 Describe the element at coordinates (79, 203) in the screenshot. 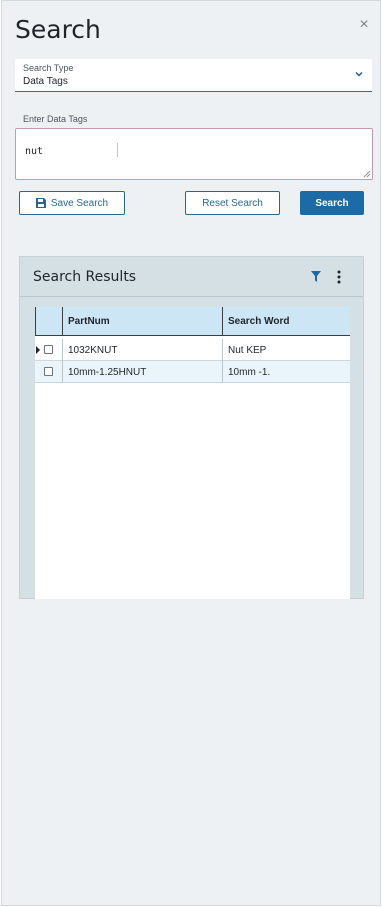

I see `save-search-label: Save Search` at that location.